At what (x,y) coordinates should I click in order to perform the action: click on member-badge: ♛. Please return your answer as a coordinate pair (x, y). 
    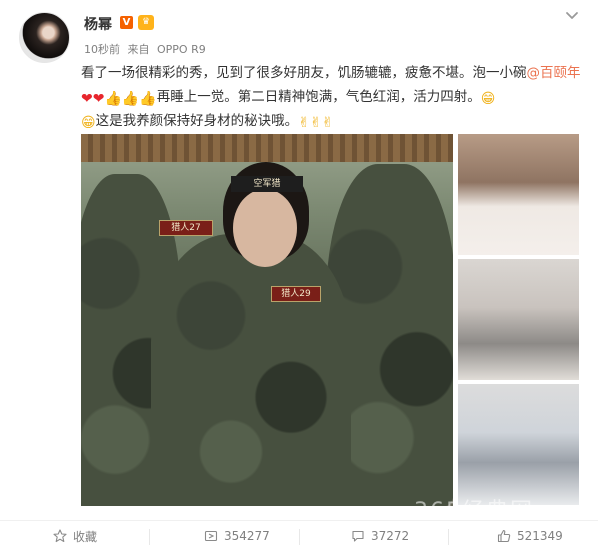
    Looking at the image, I should click on (146, 22).